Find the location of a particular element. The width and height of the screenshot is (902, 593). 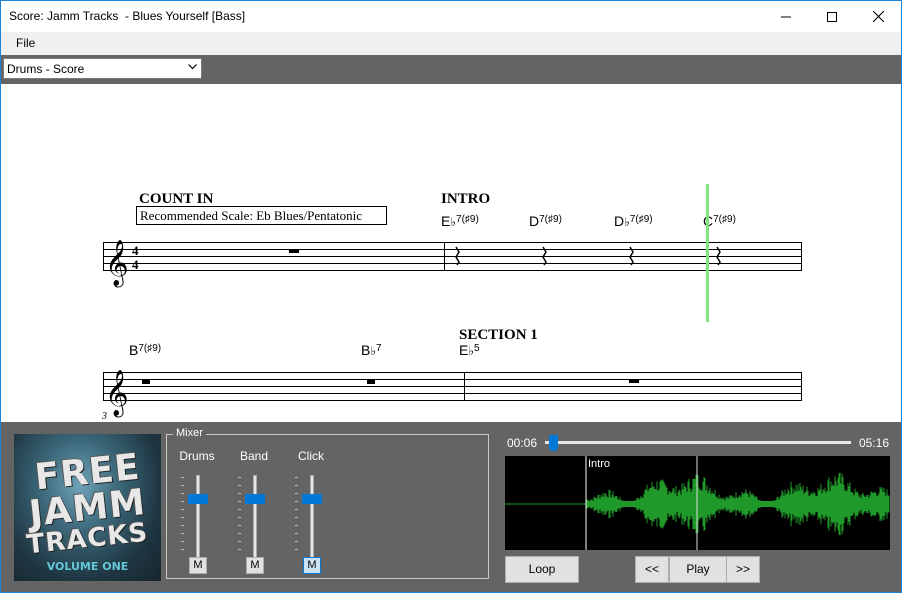

maximize-icon is located at coordinates (832, 16).